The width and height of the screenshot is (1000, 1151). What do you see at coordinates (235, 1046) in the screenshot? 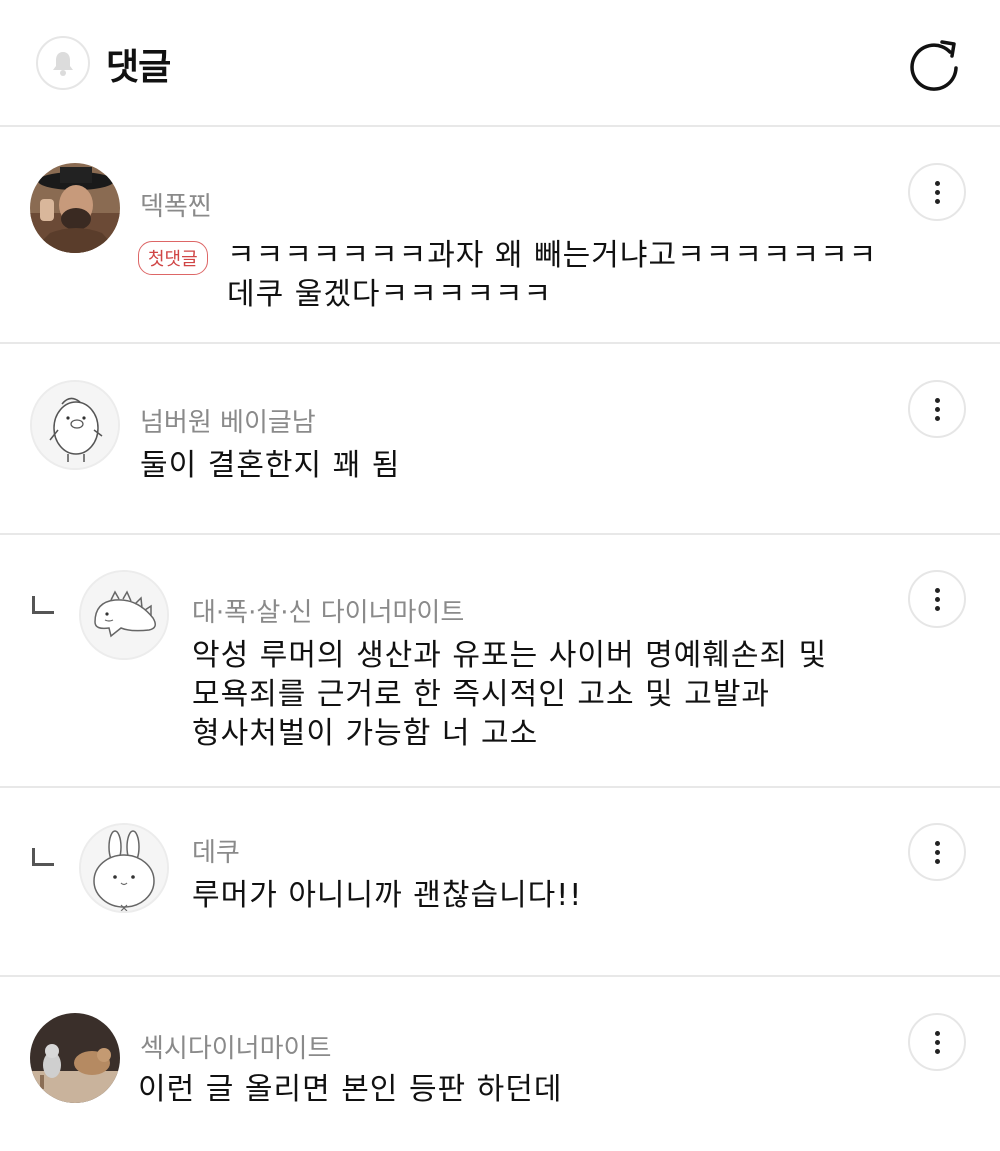
I see `comment-nickname: 섹시다이너마이트` at bounding box center [235, 1046].